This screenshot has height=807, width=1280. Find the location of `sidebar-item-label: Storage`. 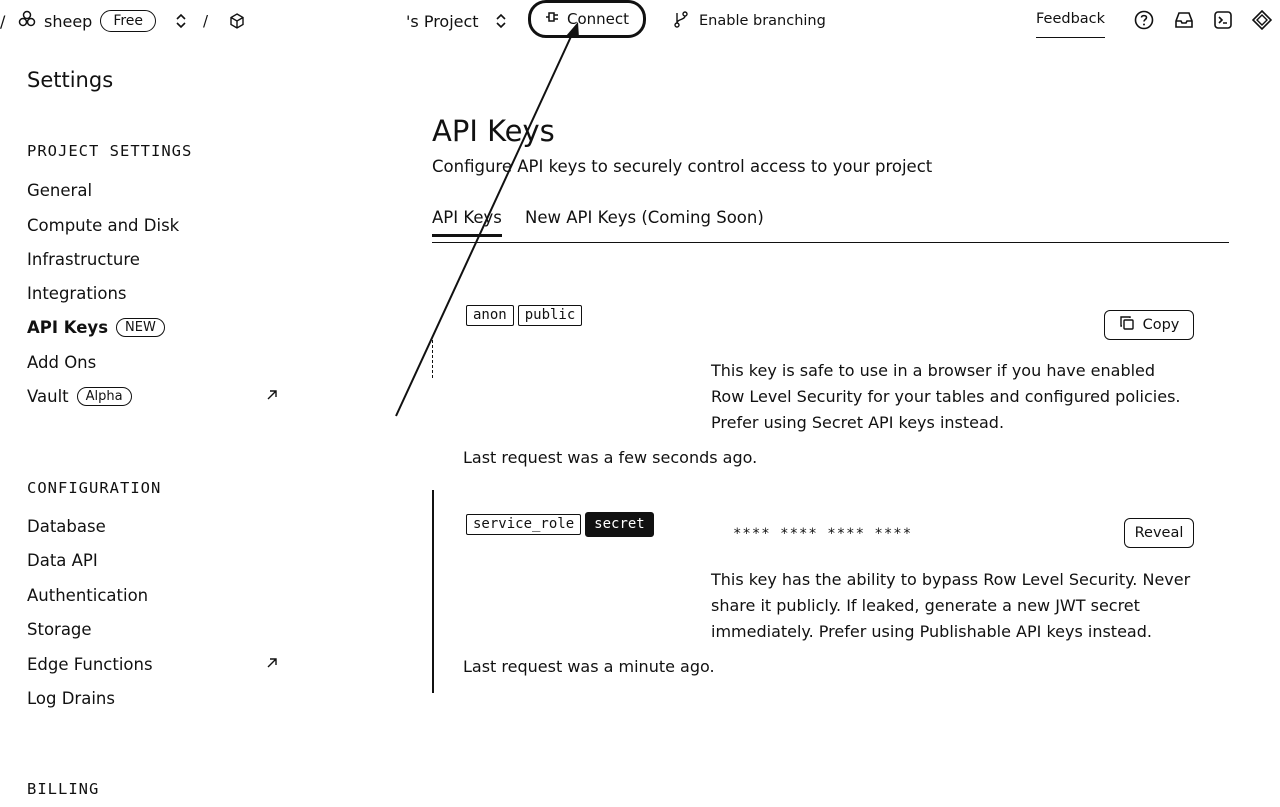

sidebar-item-label: Storage is located at coordinates (59, 629).